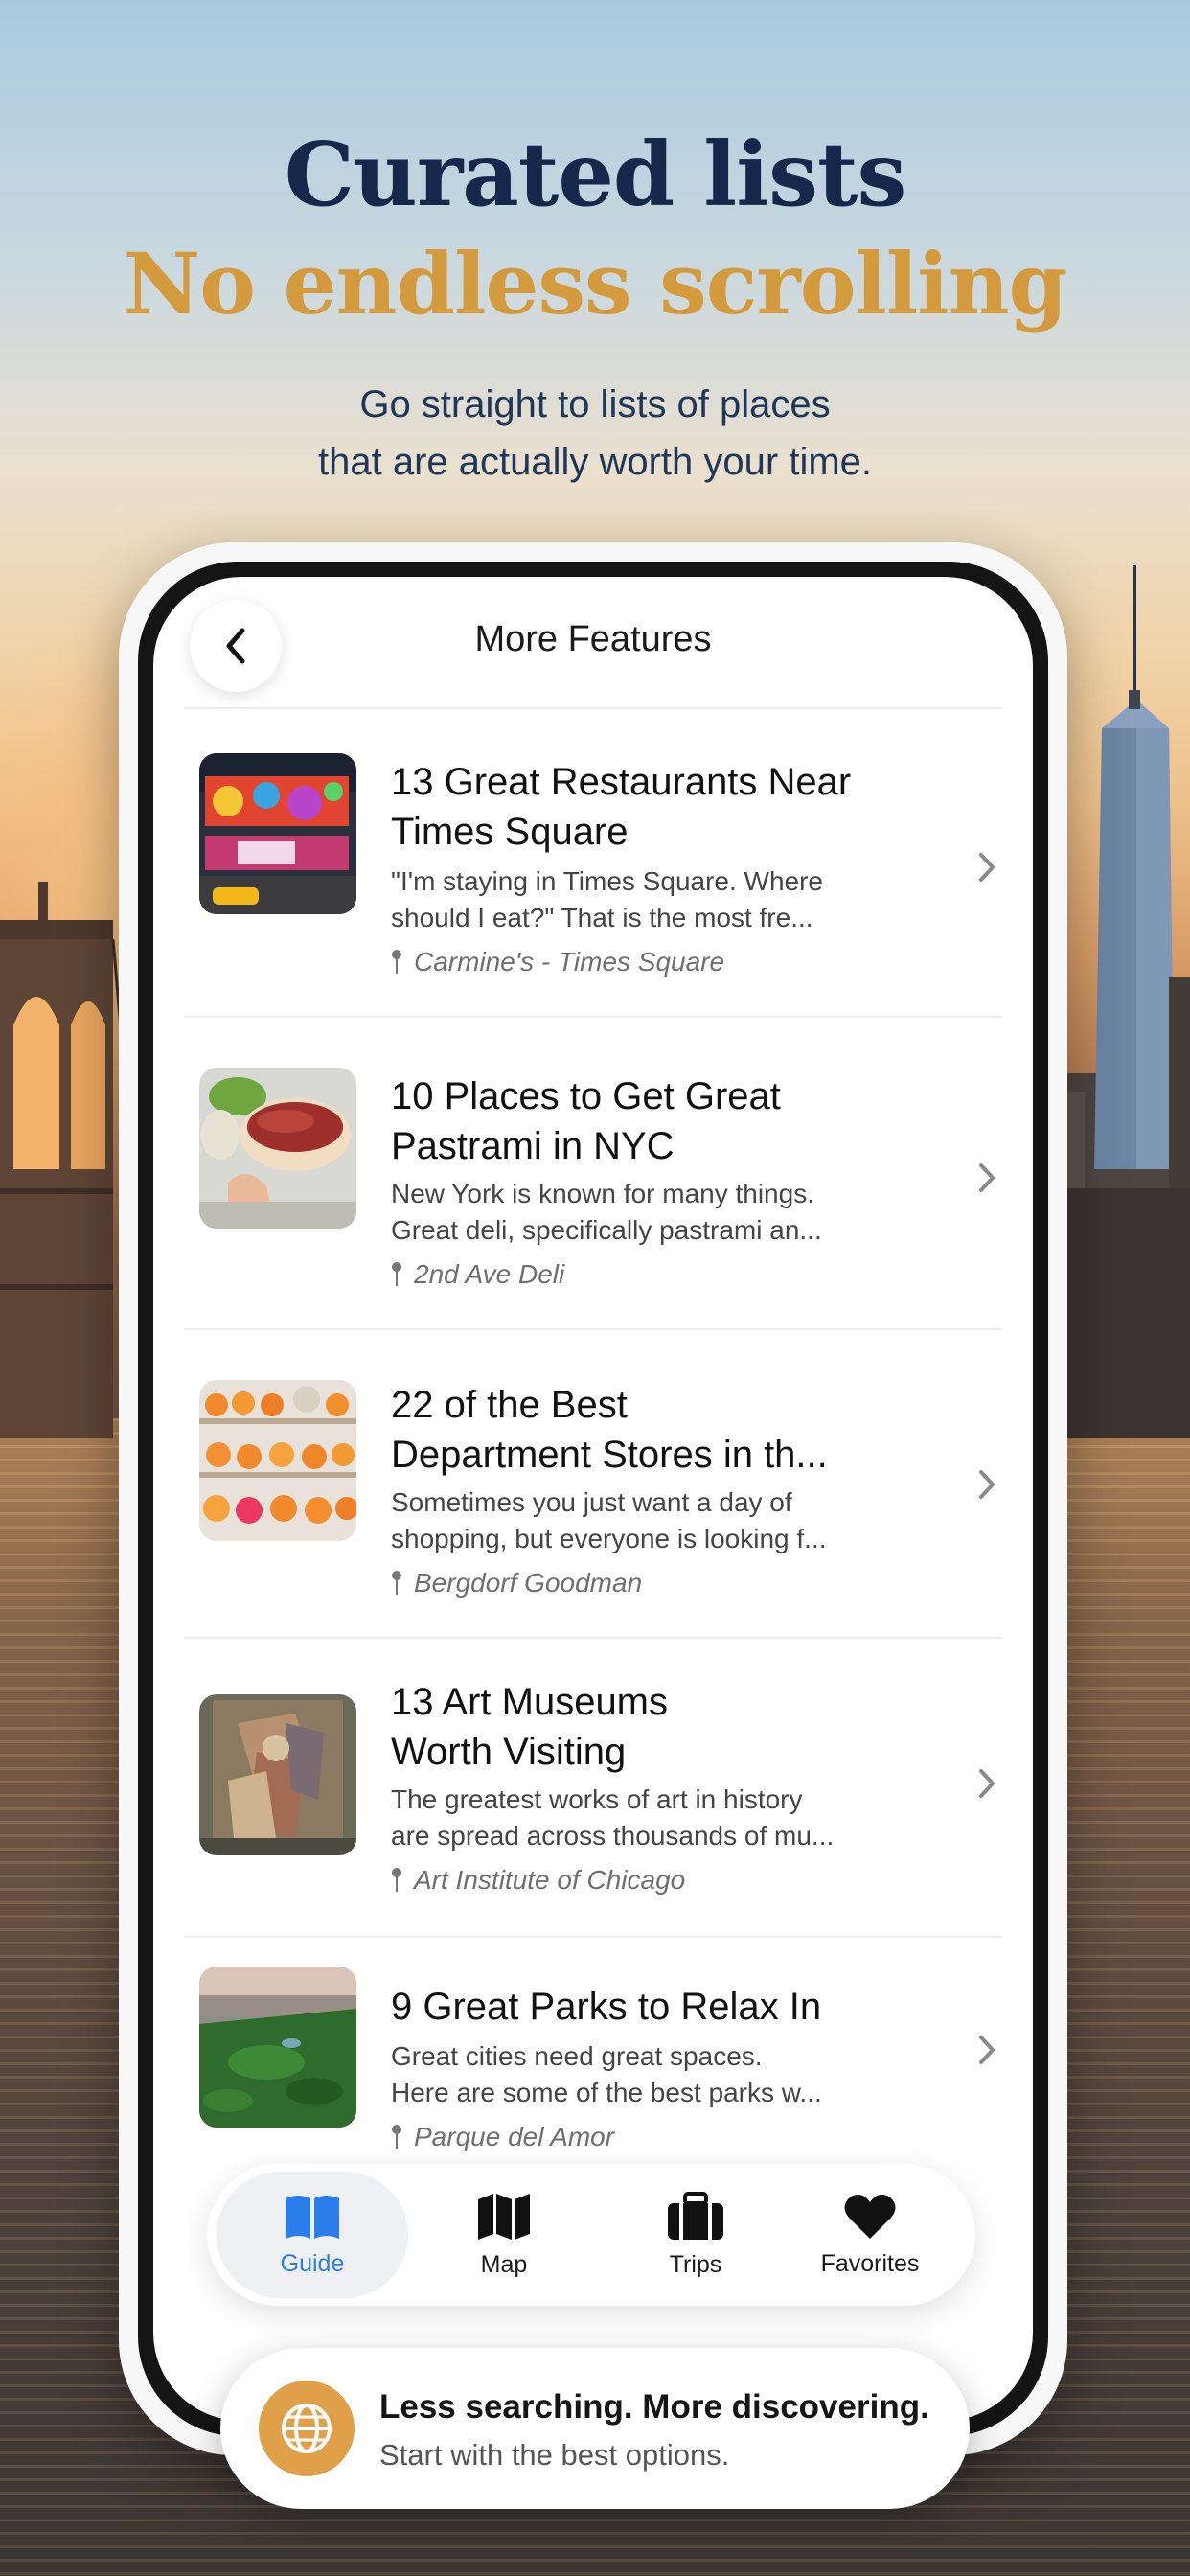 Image resolution: width=1190 pixels, height=2576 pixels. What do you see at coordinates (606, 2007) in the screenshot?
I see `list-title: 9 Great Parks to Relax In` at bounding box center [606, 2007].